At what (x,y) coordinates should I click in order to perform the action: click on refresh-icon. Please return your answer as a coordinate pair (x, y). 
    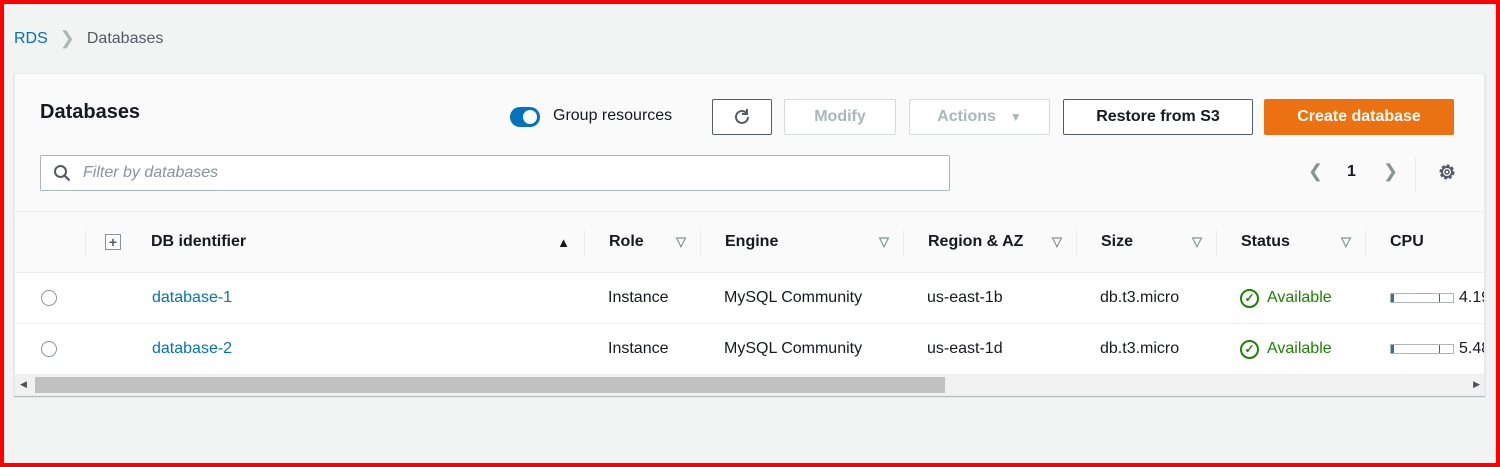
    Looking at the image, I should click on (742, 116).